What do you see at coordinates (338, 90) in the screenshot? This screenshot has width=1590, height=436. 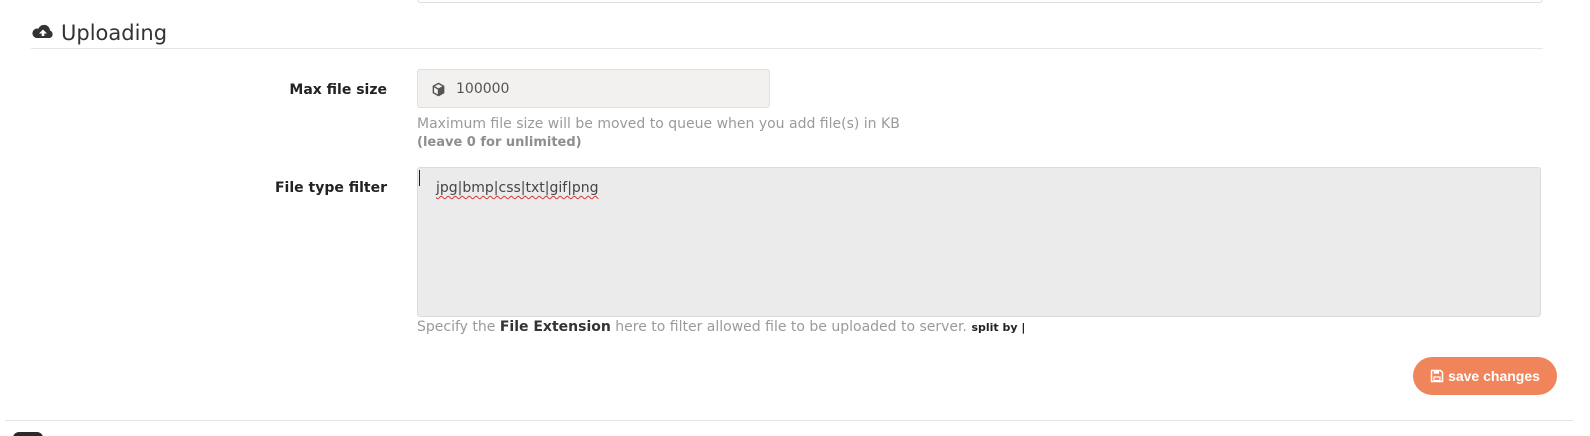 I see `max-file-size-label: Max file size` at bounding box center [338, 90].